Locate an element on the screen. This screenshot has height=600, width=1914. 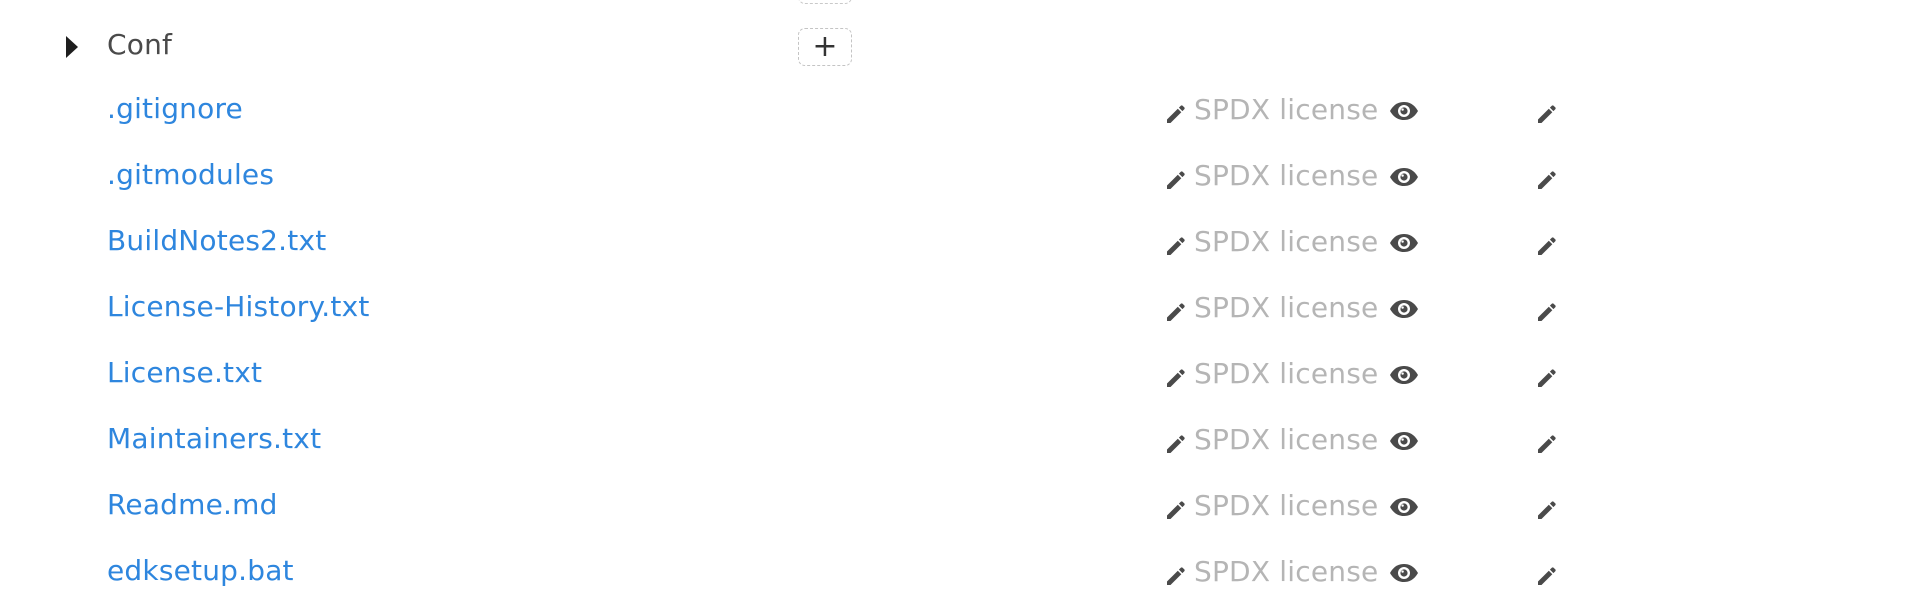
file-row: License.txt SPDX license is located at coordinates (957, 375).